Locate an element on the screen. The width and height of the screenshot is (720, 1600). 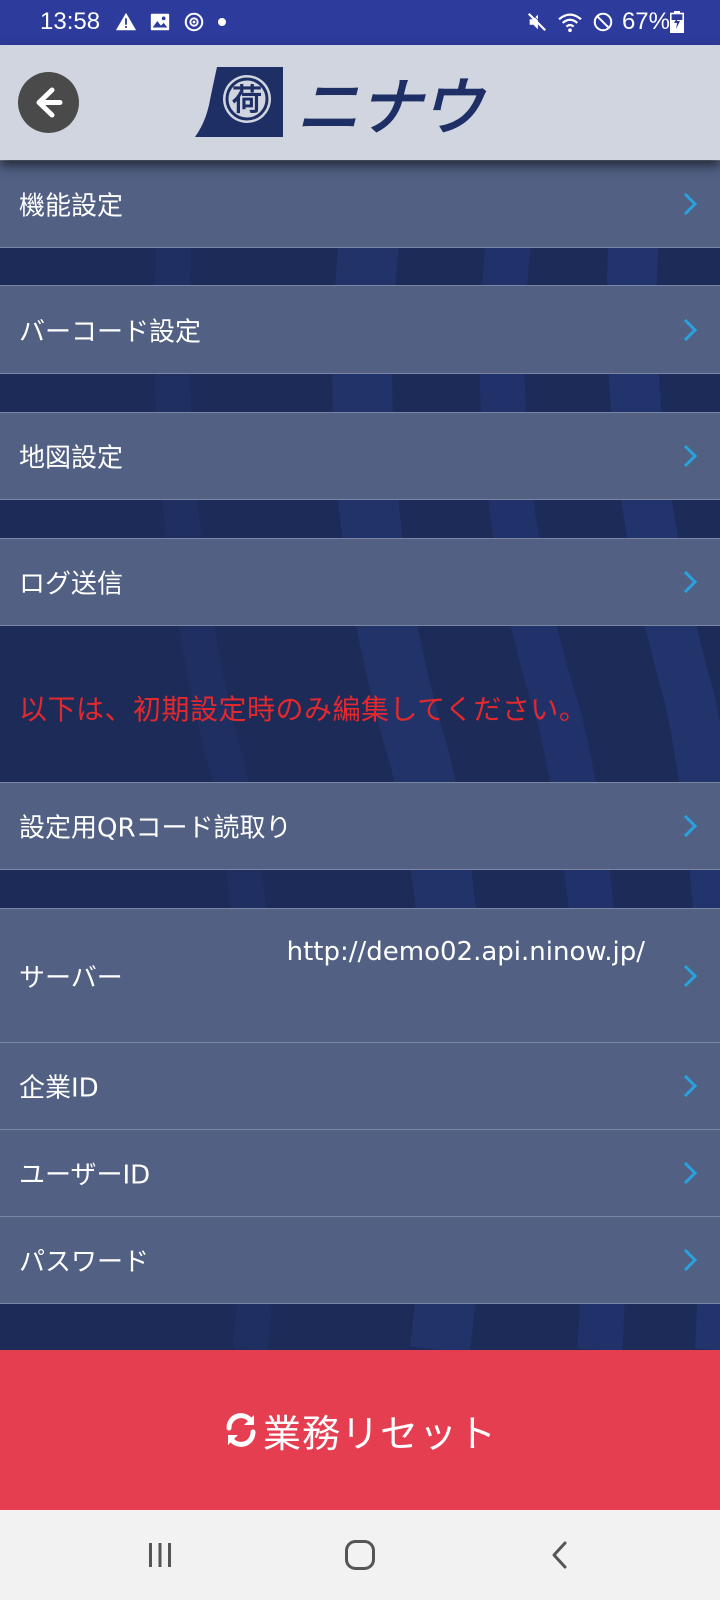
menu-item-barcode-settings: バーコード設定 is located at coordinates (360, 329).